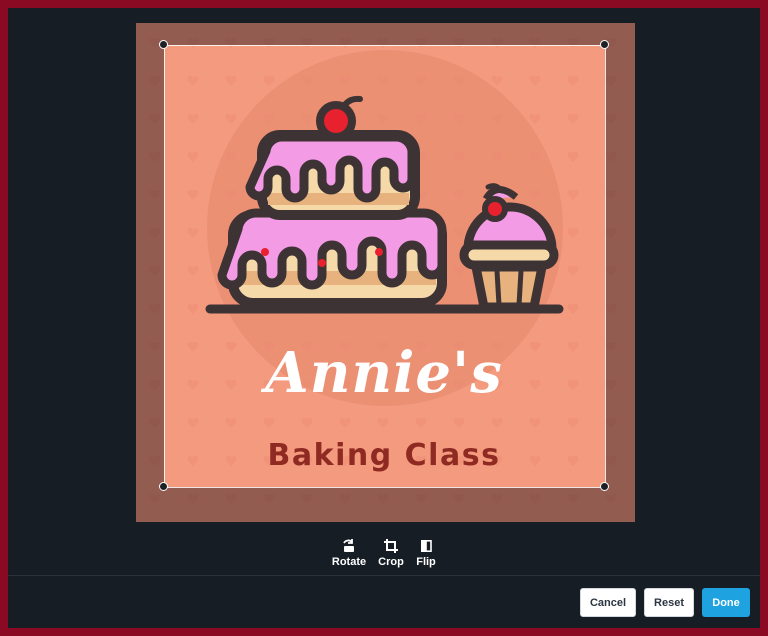  What do you see at coordinates (391, 546) in the screenshot?
I see `crop-icon` at bounding box center [391, 546].